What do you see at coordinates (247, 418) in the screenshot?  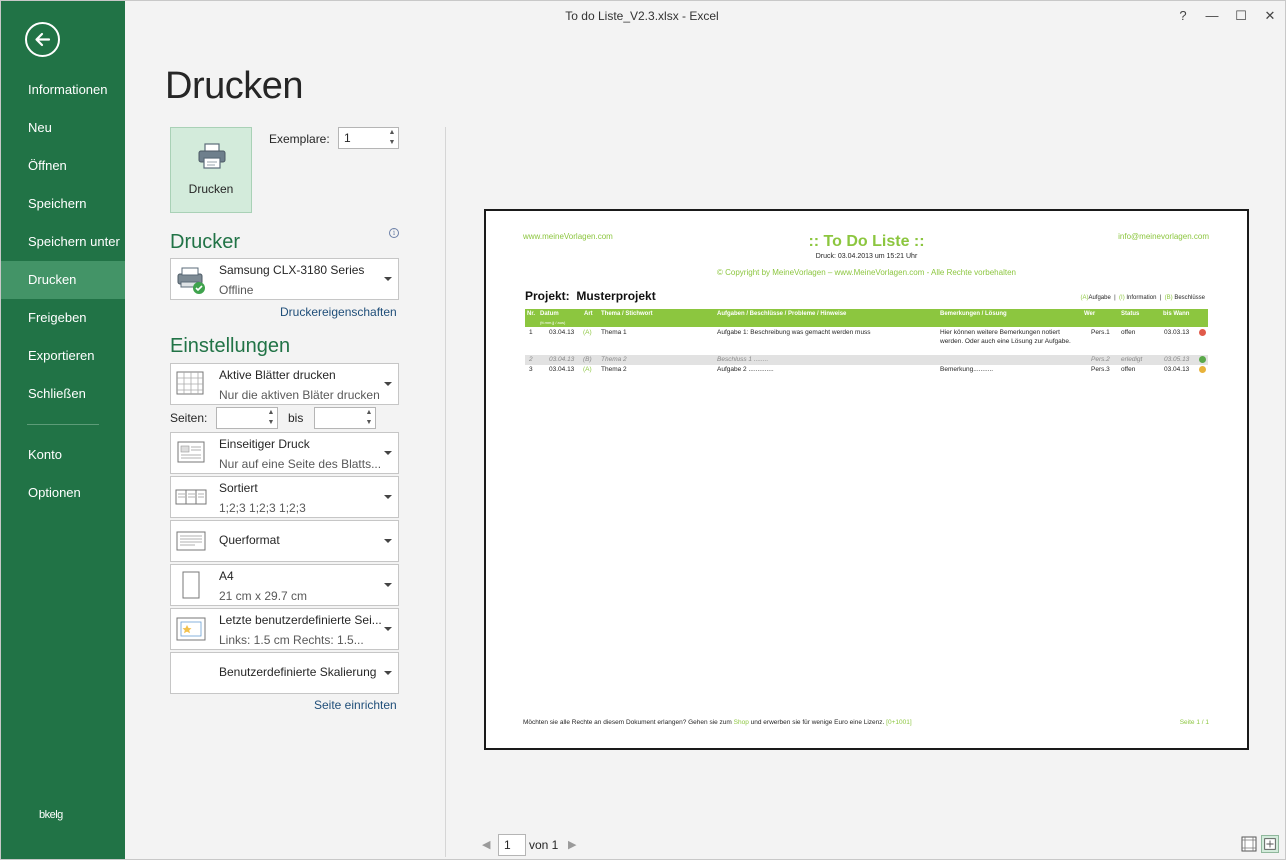 I see `pages-from-stepper: ▲ ▼` at bounding box center [247, 418].